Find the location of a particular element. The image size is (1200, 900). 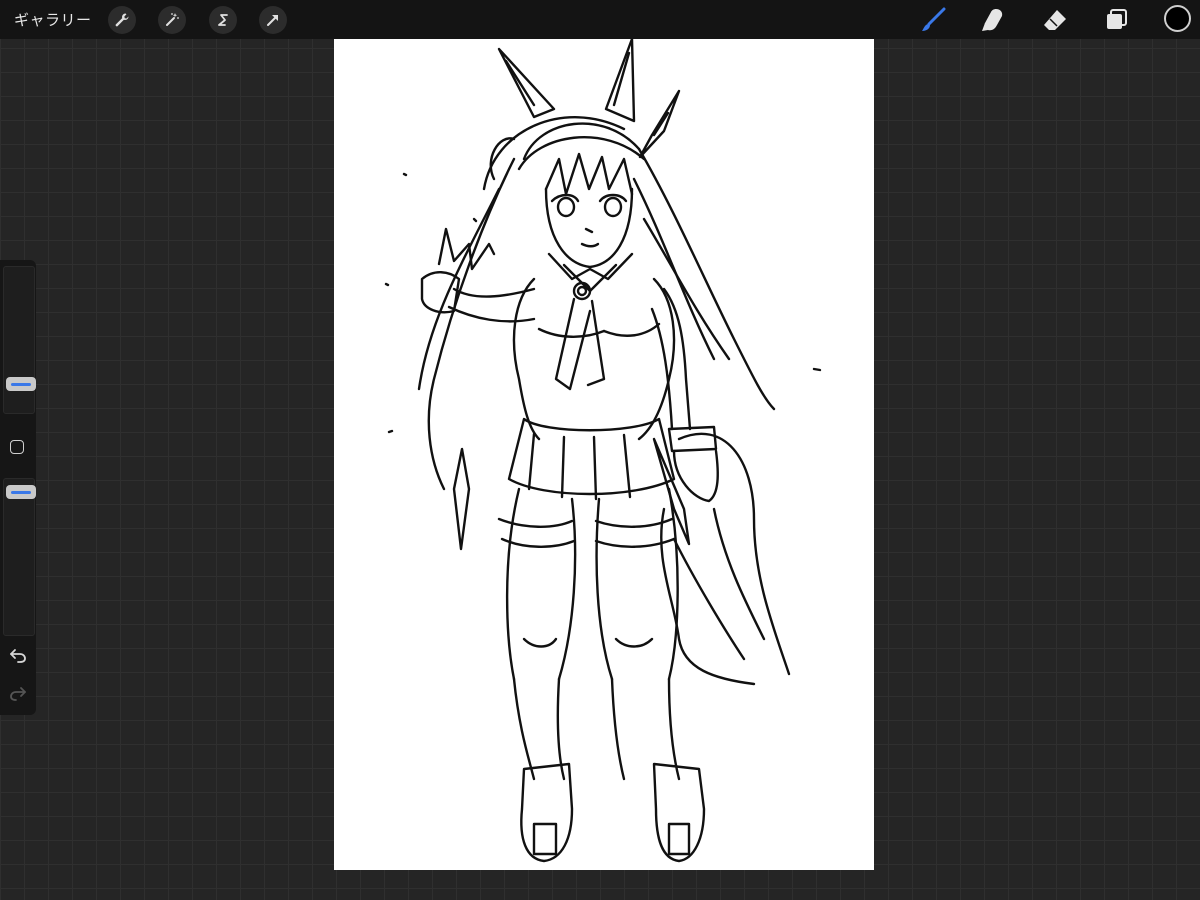

paint-brush-button is located at coordinates (933, 20).